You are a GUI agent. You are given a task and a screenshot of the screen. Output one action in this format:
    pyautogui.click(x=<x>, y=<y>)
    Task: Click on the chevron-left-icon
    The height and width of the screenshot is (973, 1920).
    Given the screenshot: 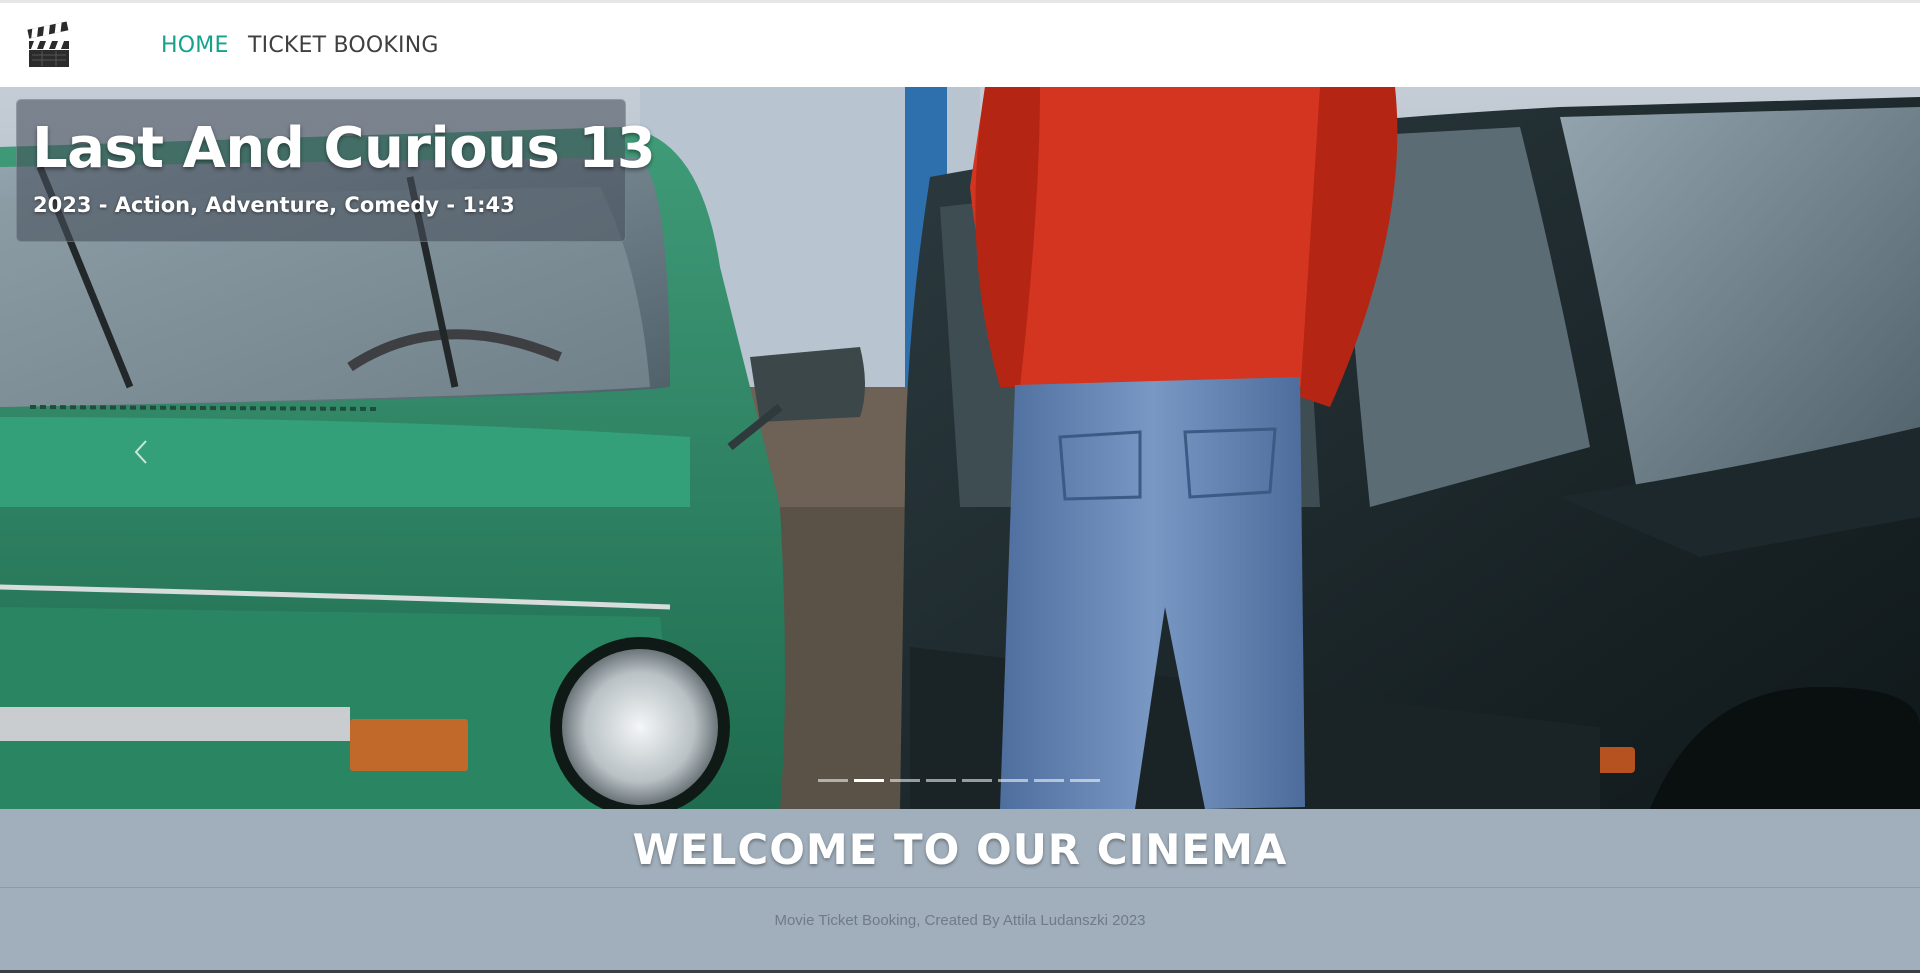 What is the action you would take?
    pyautogui.click(x=140, y=452)
    